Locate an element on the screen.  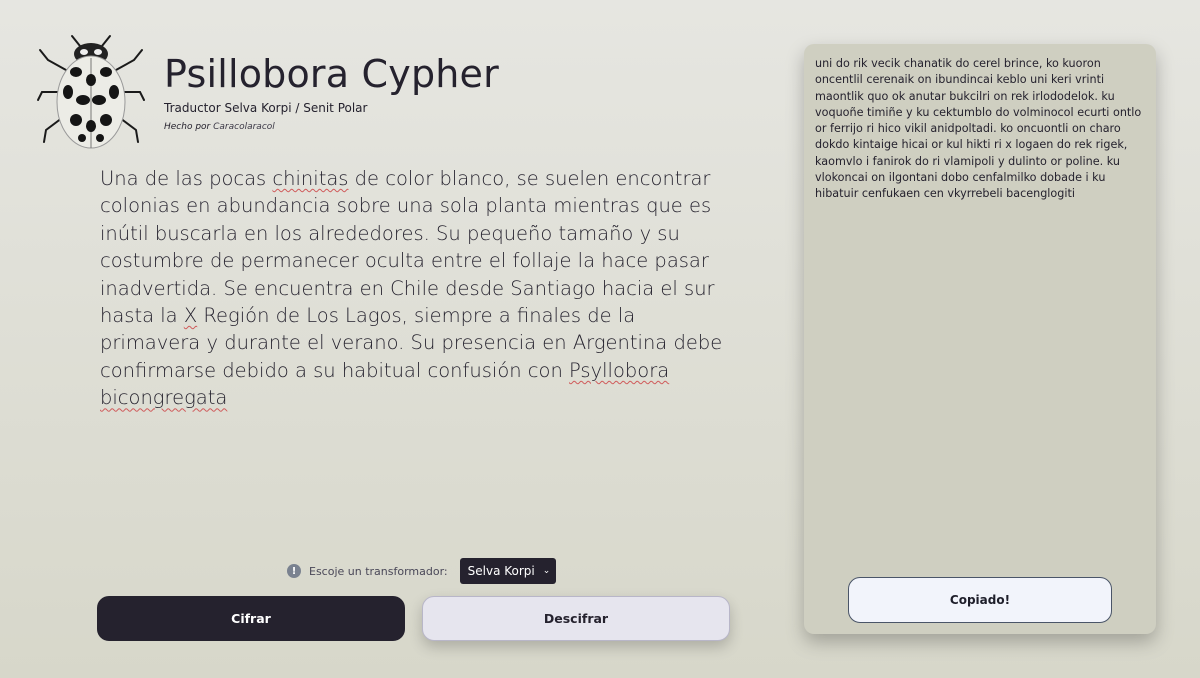
source-segment-misspelled: chinitas is located at coordinates (310, 178).